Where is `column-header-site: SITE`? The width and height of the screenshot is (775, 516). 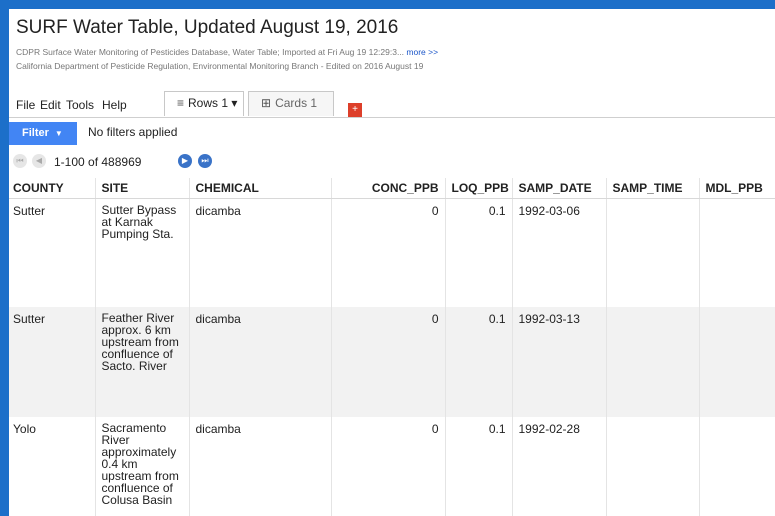
column-header-site: SITE is located at coordinates (141, 188).